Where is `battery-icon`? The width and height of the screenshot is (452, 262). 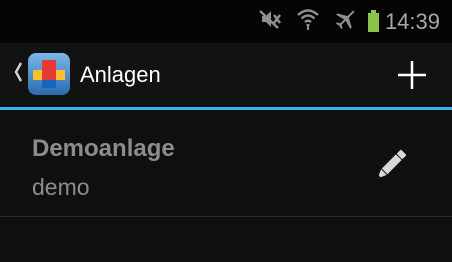
battery-icon is located at coordinates (373, 20).